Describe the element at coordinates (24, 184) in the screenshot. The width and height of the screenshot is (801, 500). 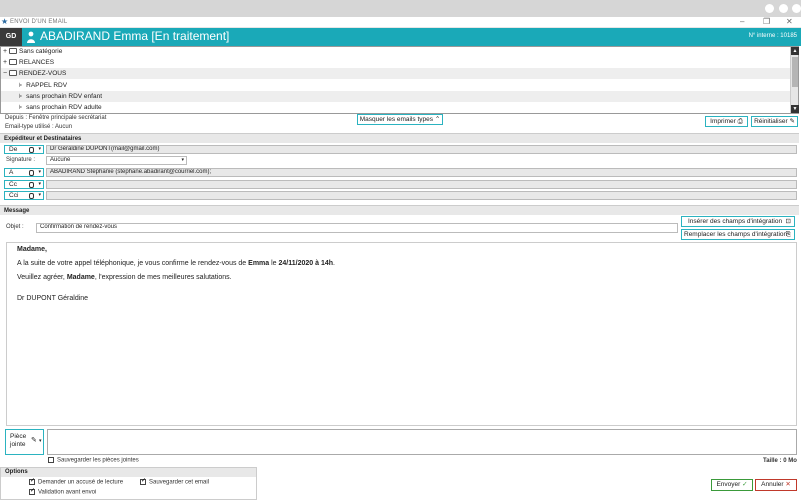
I see `cc-button: Cc ▾` at that location.